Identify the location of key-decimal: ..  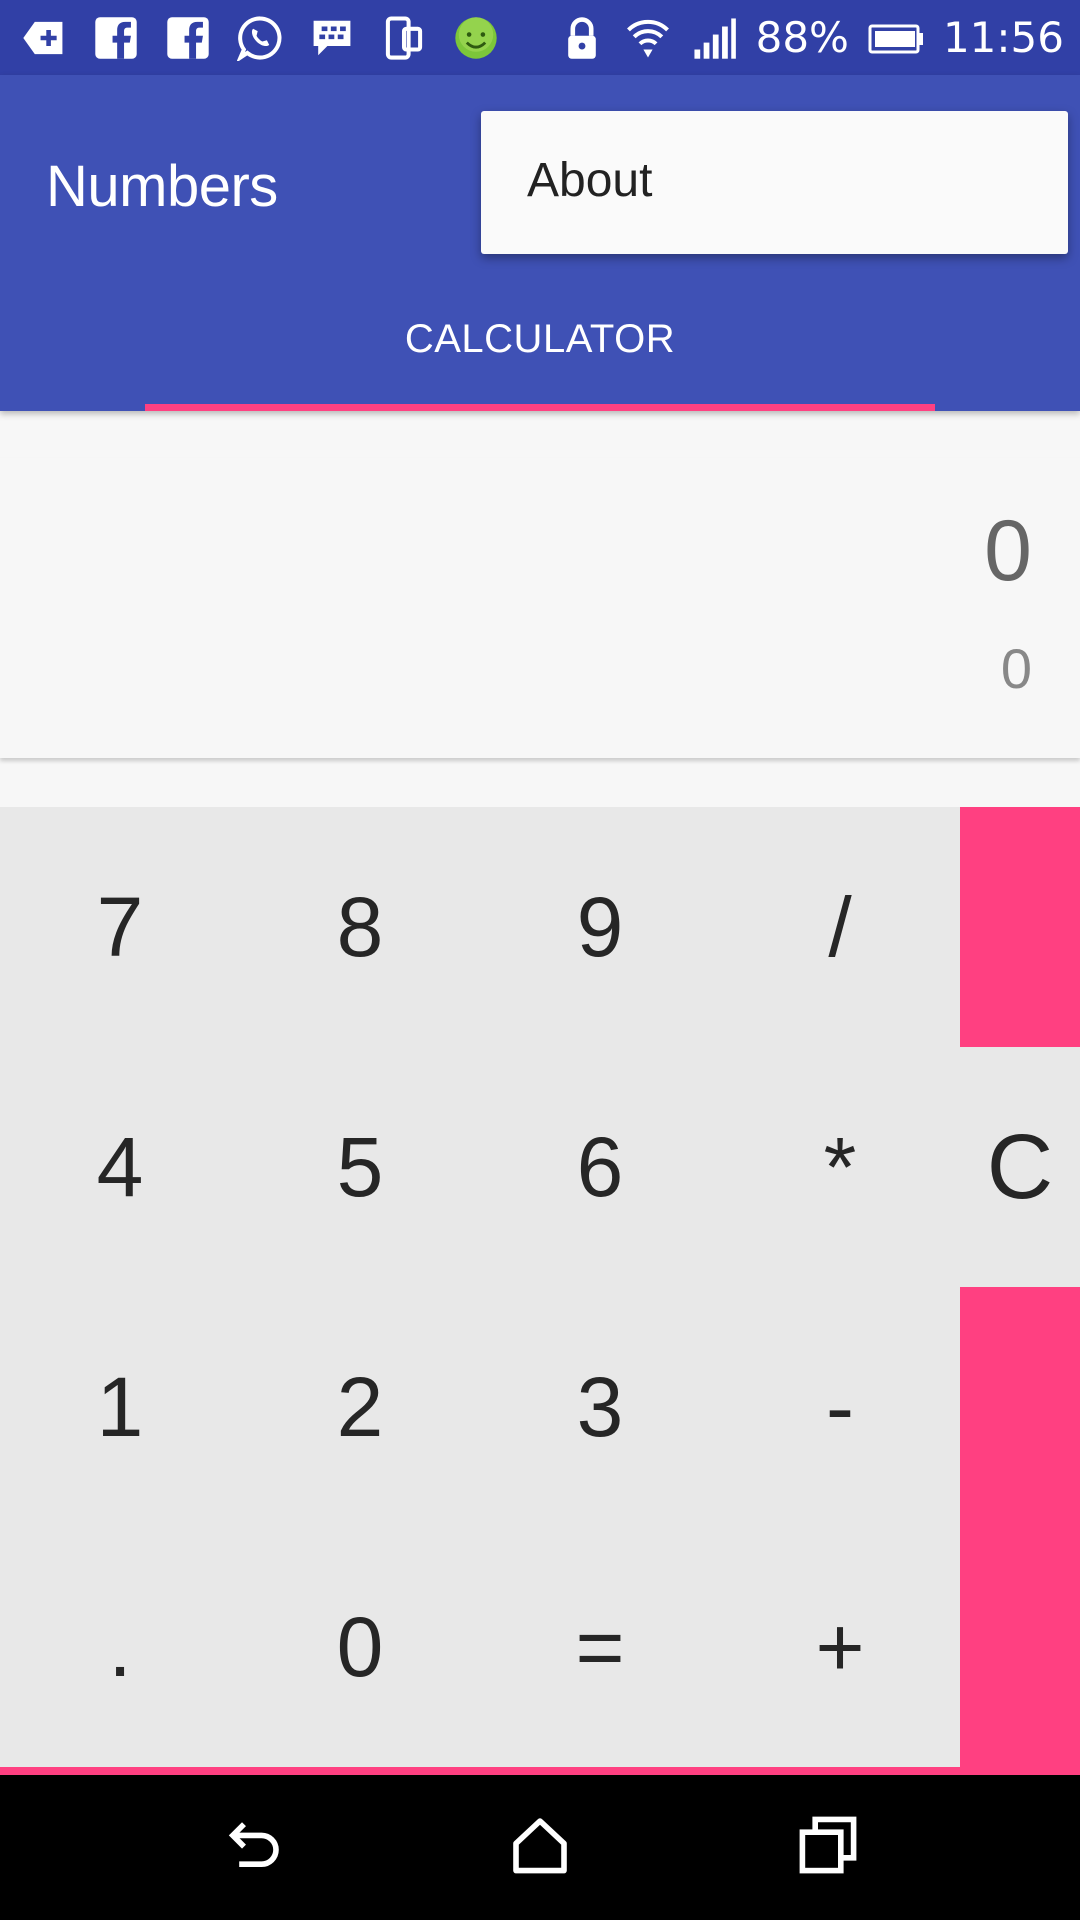
(120, 1647).